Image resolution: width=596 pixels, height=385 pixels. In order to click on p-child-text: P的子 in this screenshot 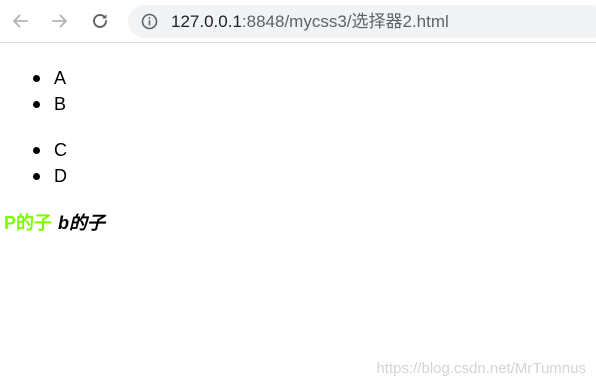, I will do `click(28, 223)`.